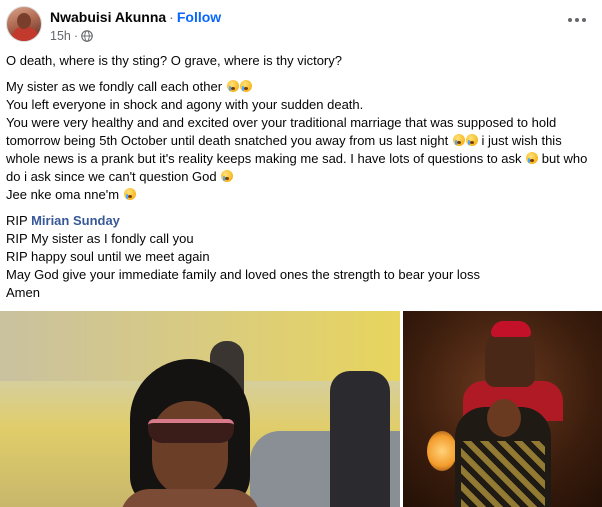 Image resolution: width=602 pixels, height=507 pixels. I want to click on author-row: Nwabuisi Akunna · Follow, so click(135, 17).